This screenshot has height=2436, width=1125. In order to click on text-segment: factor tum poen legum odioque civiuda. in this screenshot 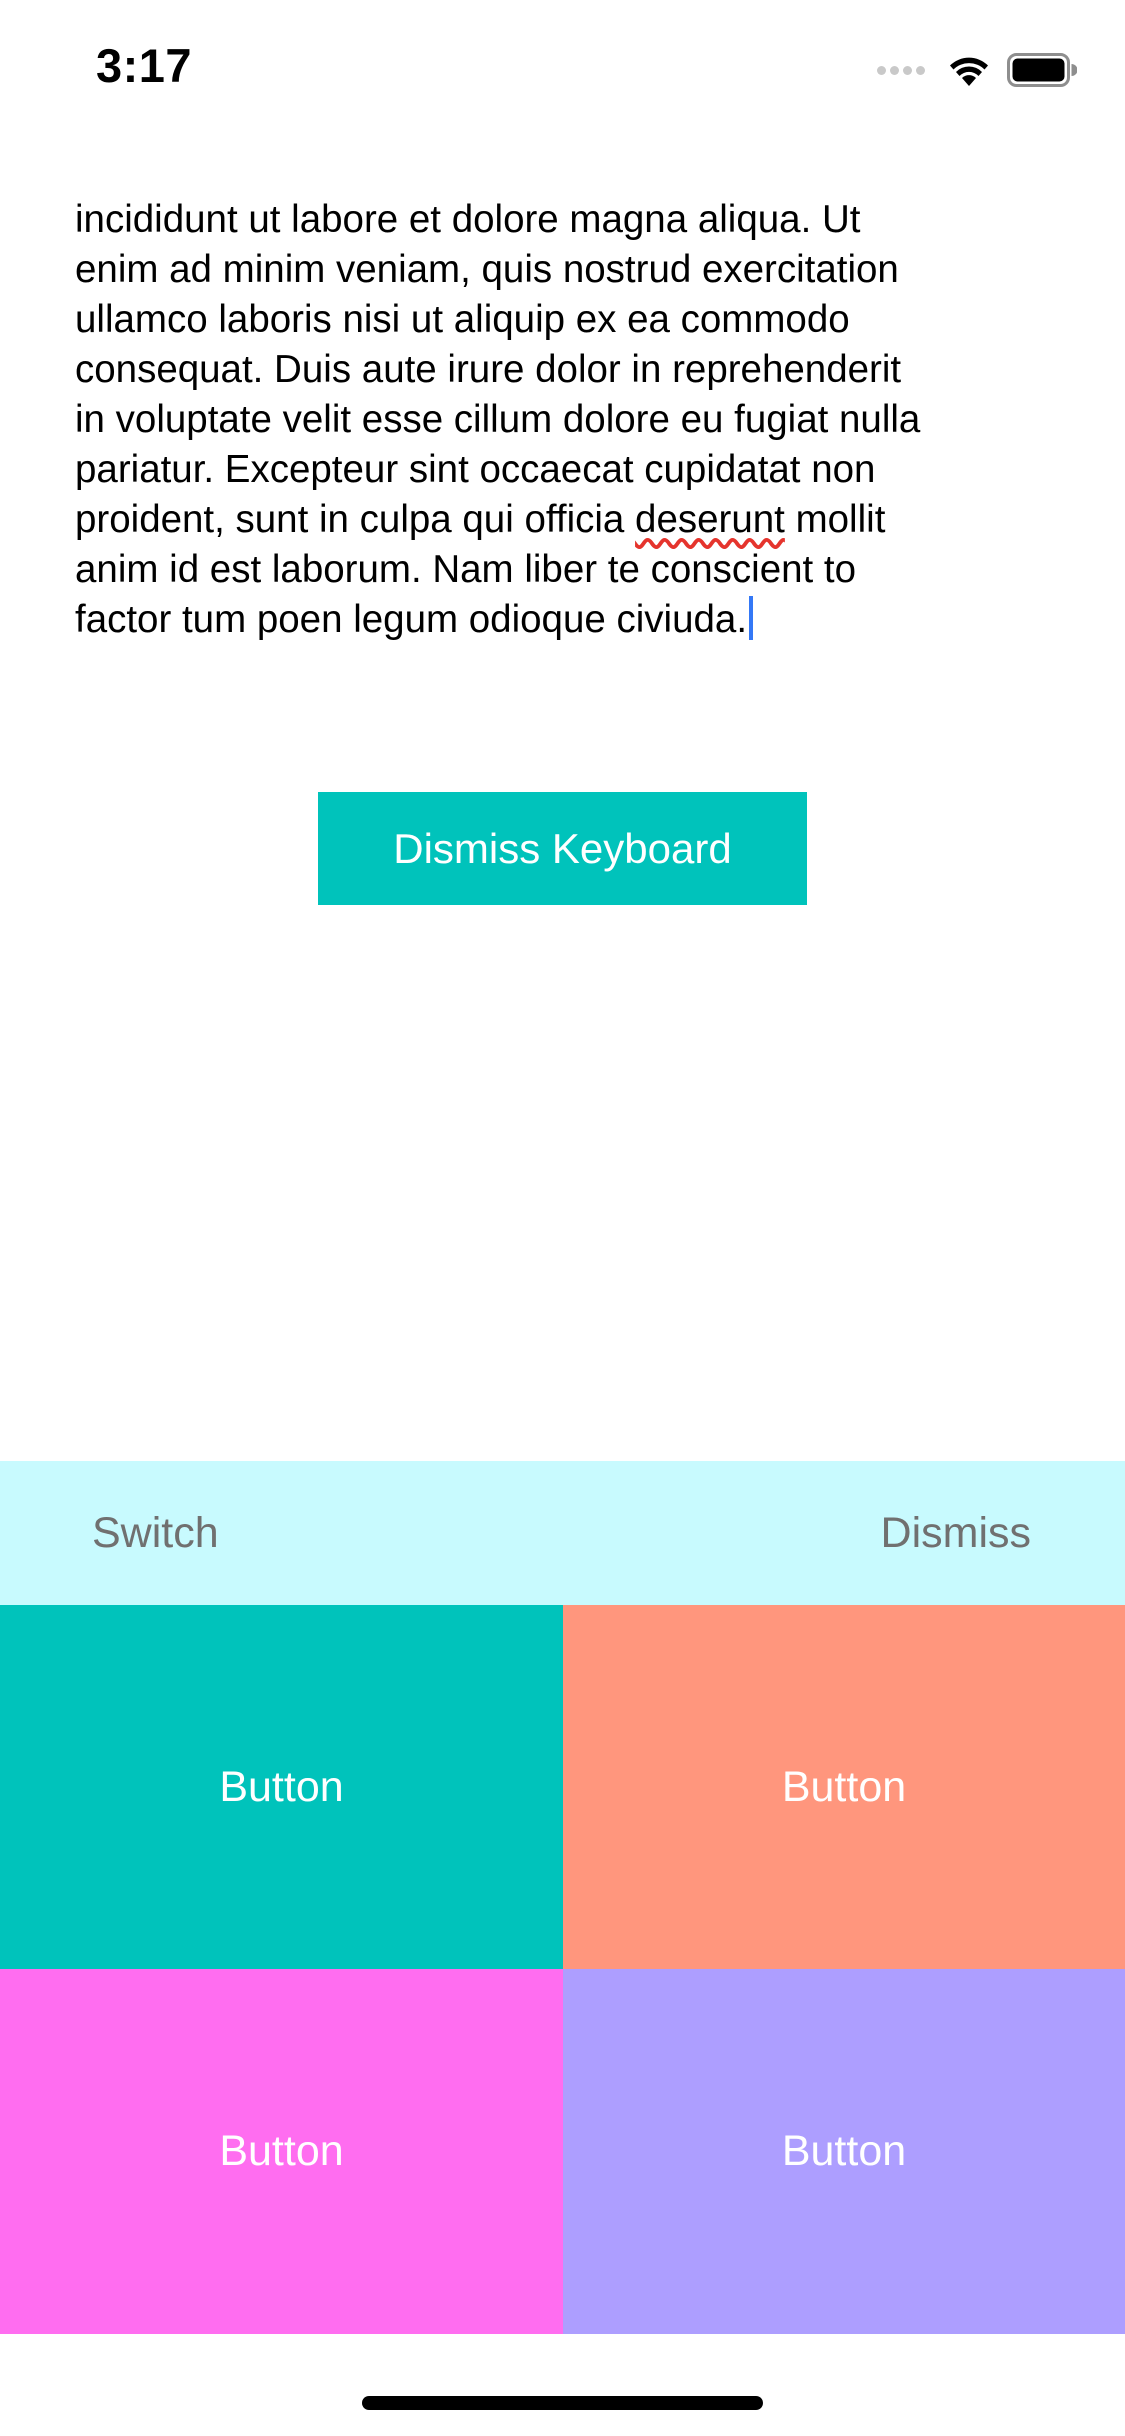, I will do `click(411, 619)`.